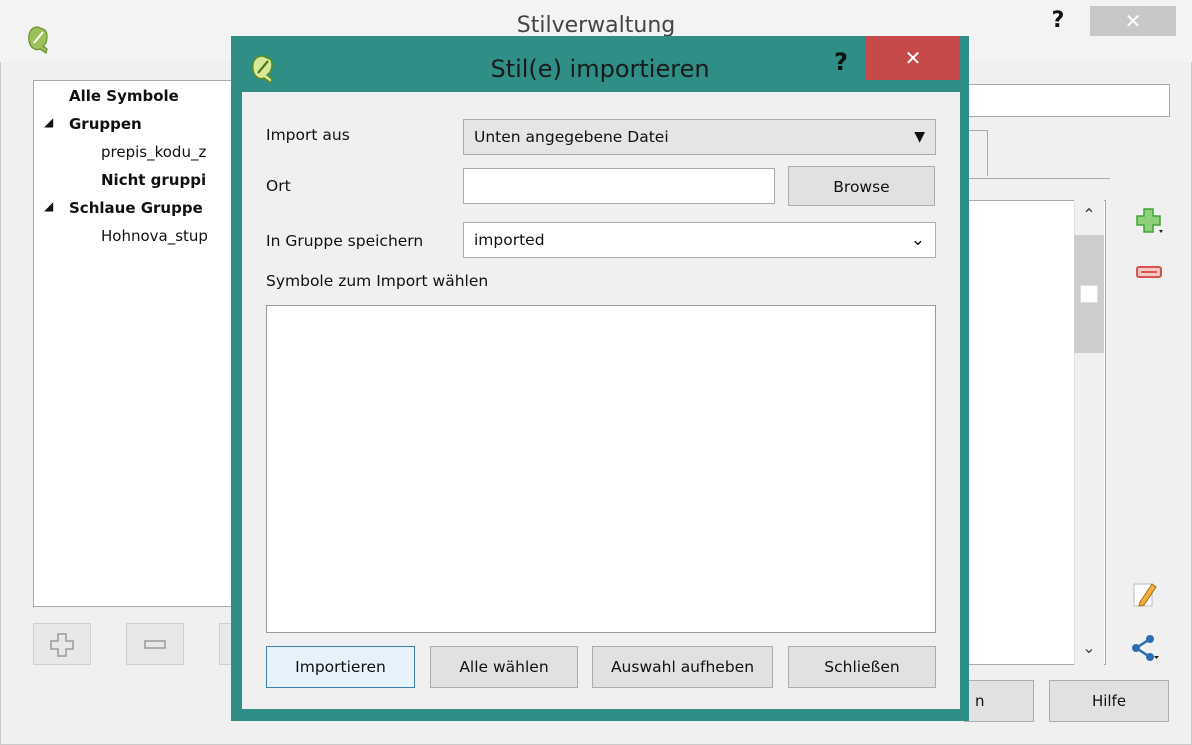  Describe the element at coordinates (699, 137) in the screenshot. I see `import-from-combo: Unten angegebene Datei ▼` at that location.